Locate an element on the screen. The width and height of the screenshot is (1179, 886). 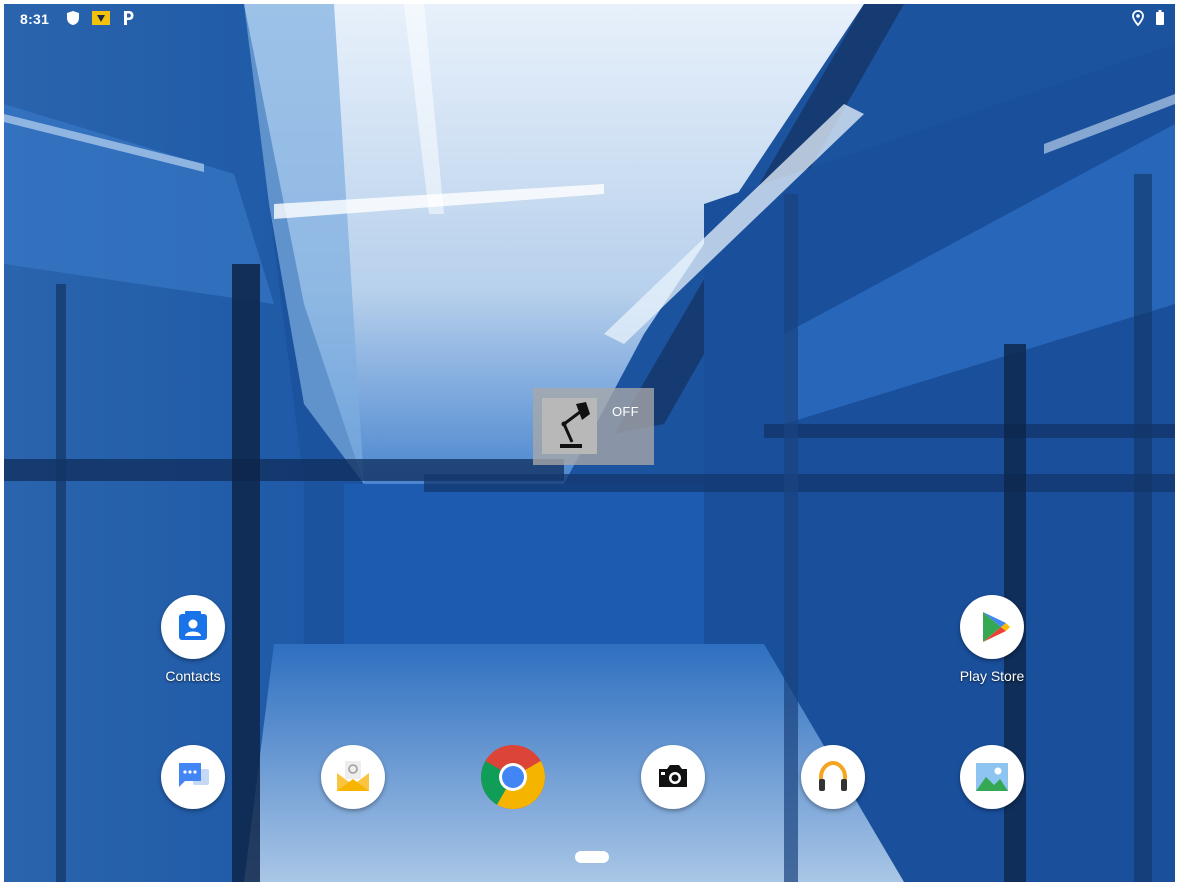
battery-icon is located at coordinates (1160, 19).